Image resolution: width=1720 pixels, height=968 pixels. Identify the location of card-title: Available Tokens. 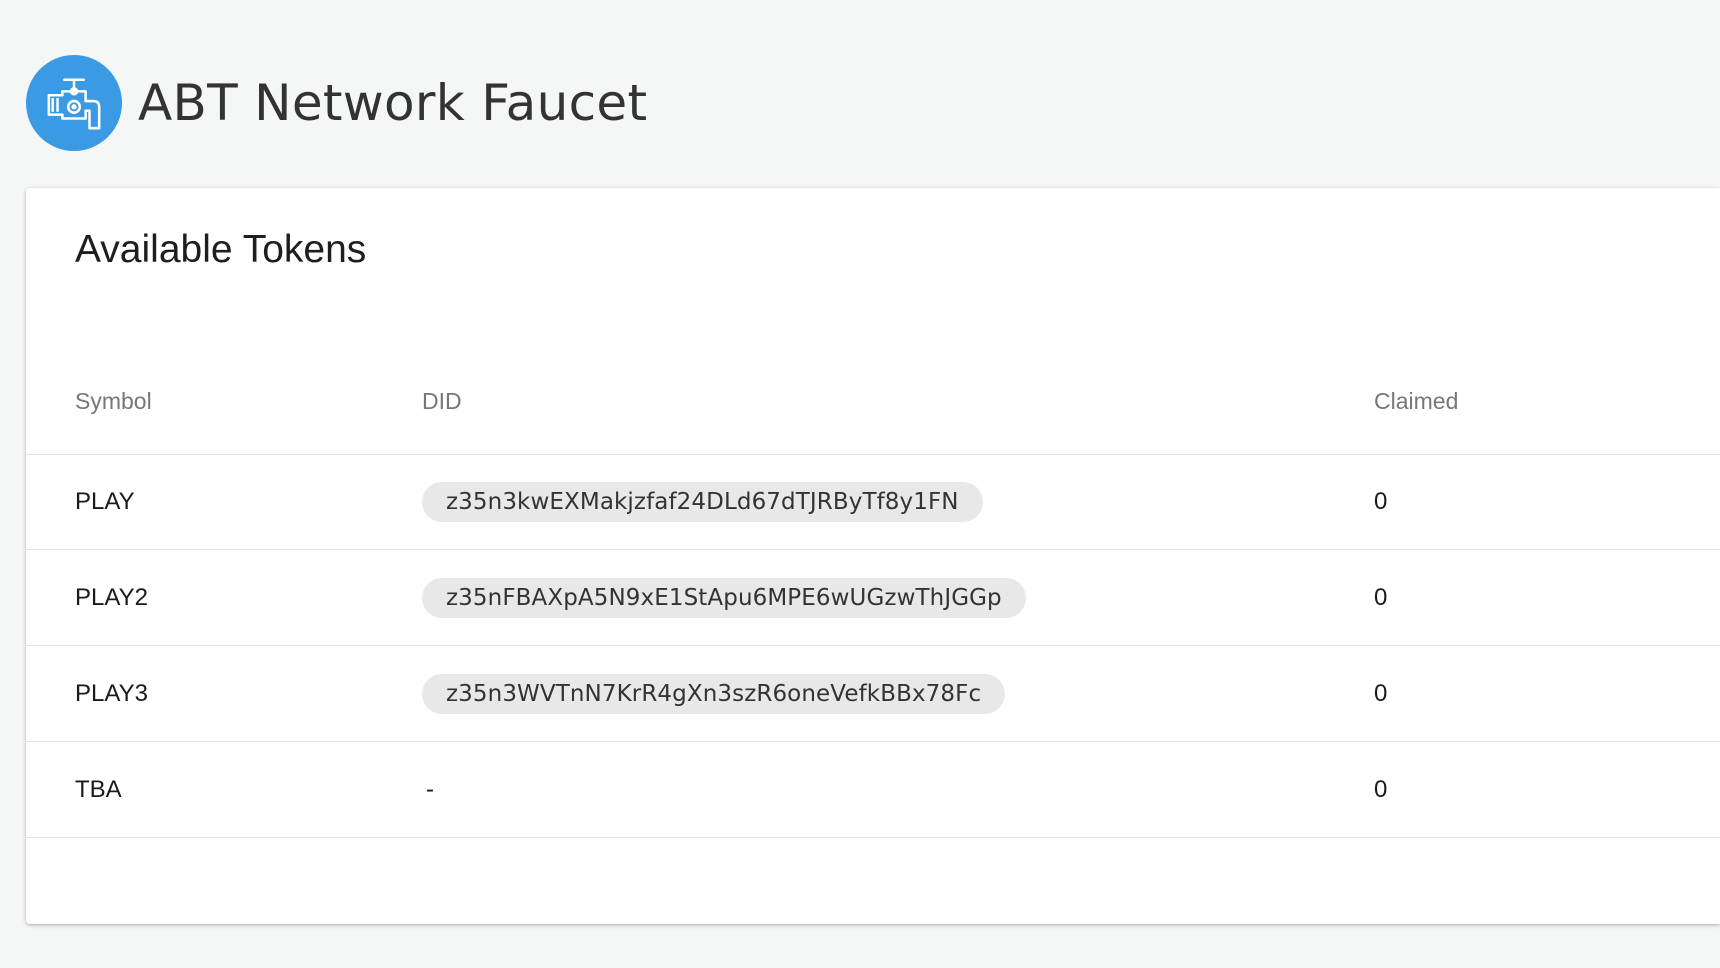
(221, 249).